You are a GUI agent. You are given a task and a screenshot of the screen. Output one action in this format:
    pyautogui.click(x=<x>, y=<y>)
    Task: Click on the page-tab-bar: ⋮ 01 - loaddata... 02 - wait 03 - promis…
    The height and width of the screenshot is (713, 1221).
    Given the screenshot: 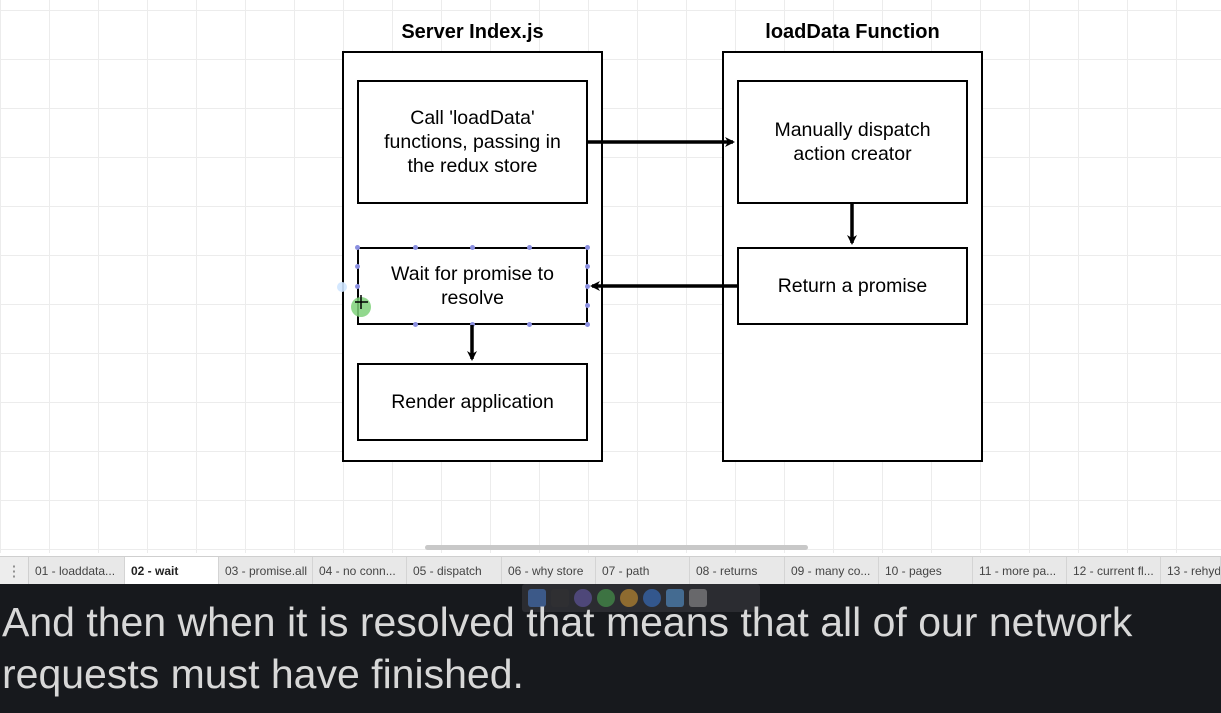 What is the action you would take?
    pyautogui.click(x=610, y=570)
    